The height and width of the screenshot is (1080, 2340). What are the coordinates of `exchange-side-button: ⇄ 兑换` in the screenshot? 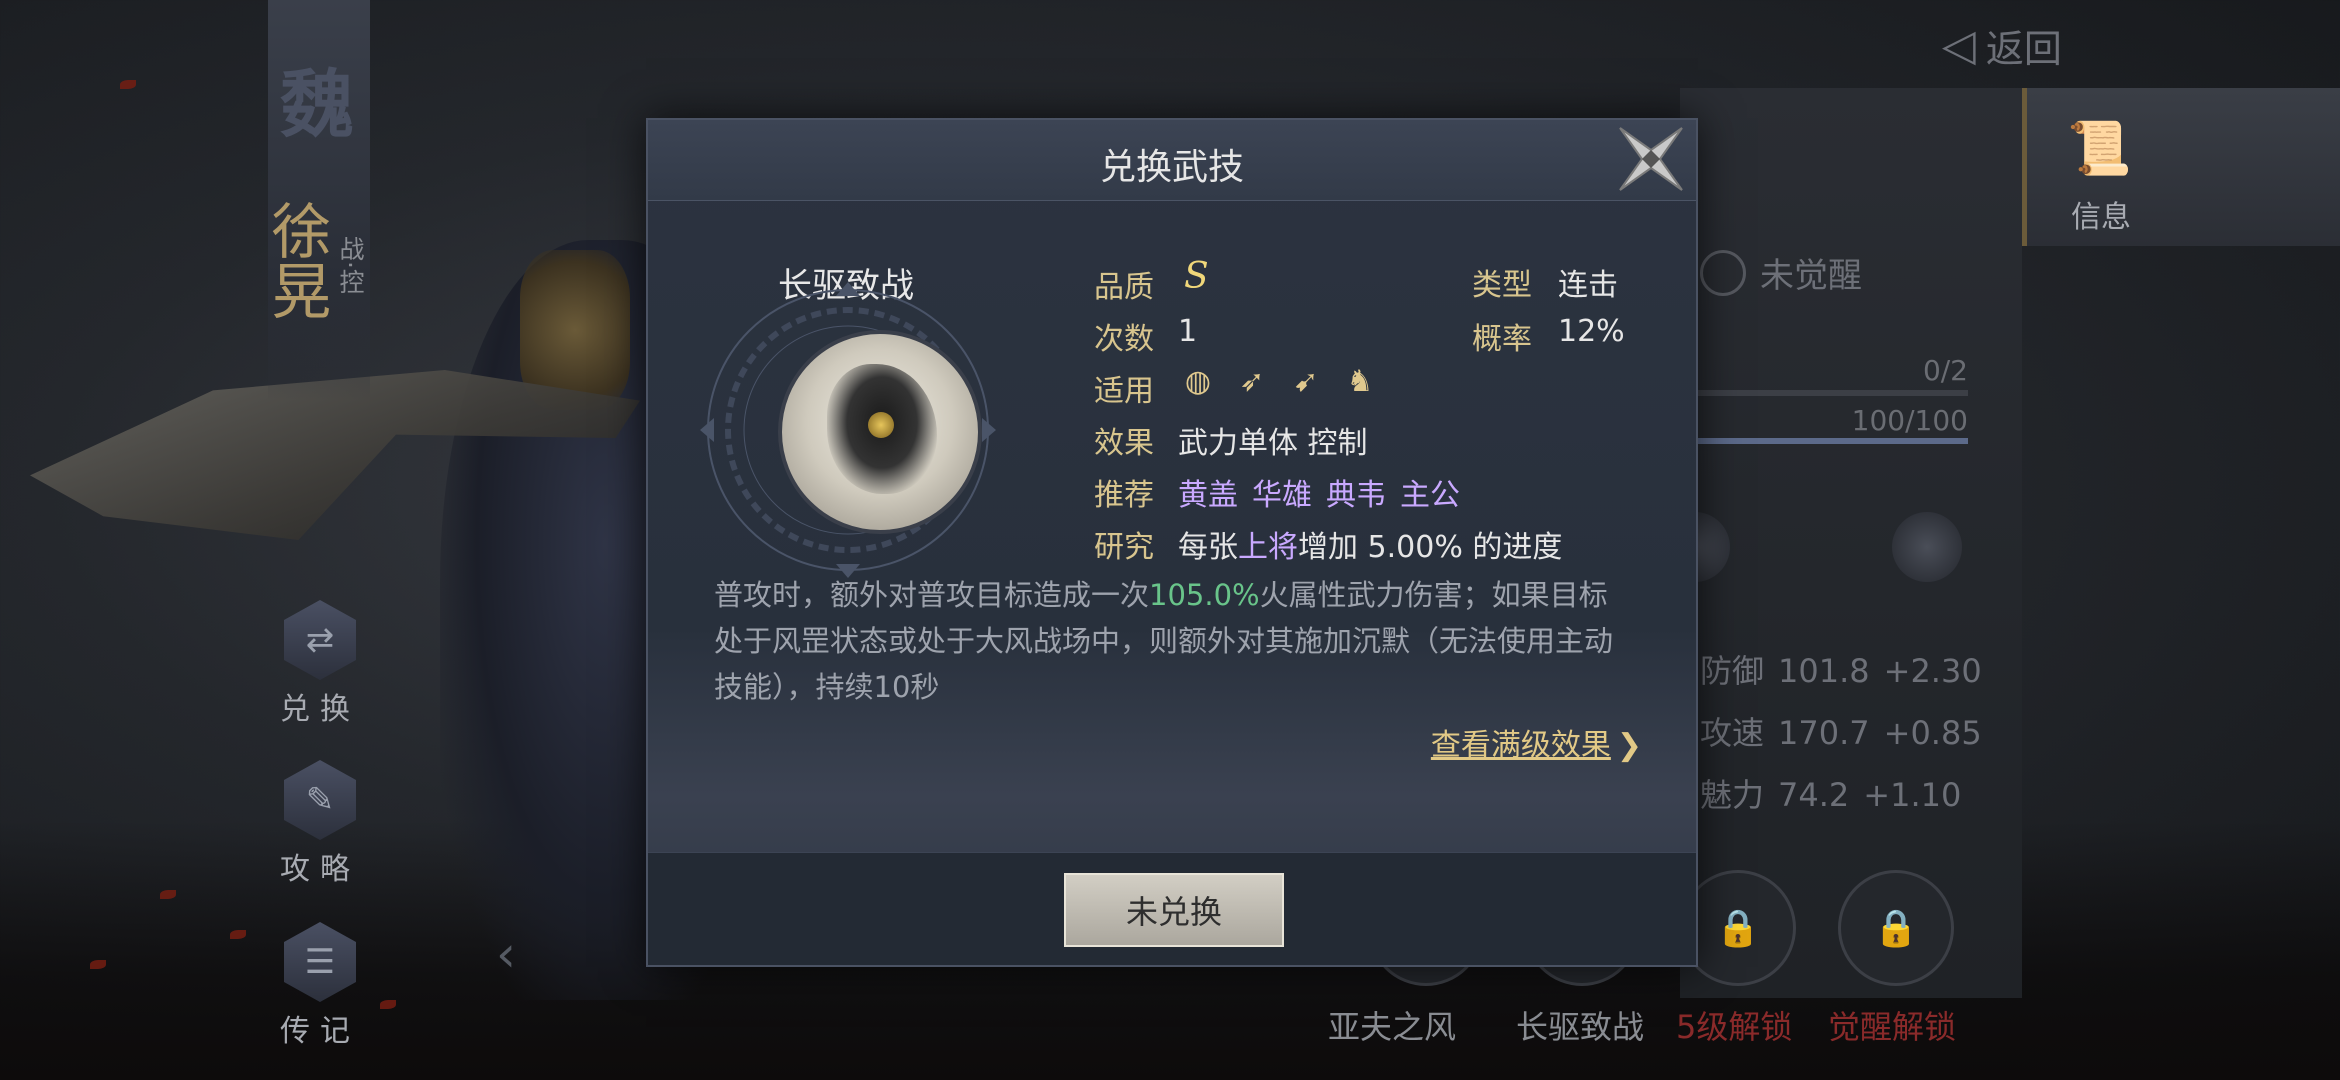 It's located at (320, 664).